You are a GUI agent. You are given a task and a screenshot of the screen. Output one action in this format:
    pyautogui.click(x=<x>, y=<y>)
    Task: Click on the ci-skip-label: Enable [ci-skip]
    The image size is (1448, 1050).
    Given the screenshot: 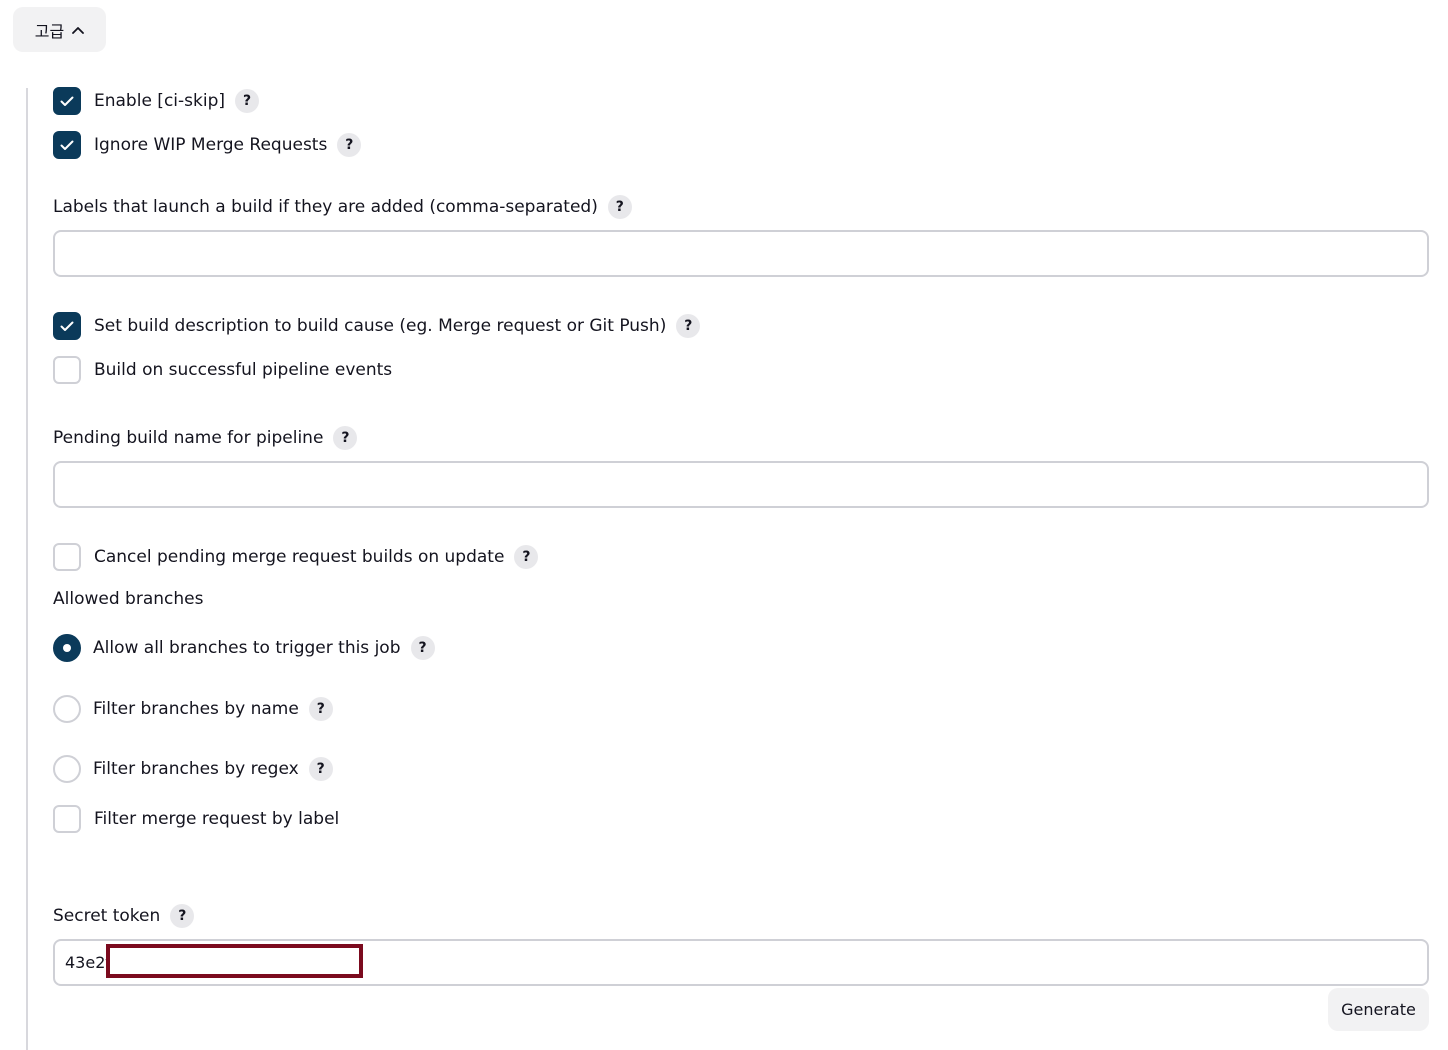 What is the action you would take?
    pyautogui.click(x=159, y=101)
    